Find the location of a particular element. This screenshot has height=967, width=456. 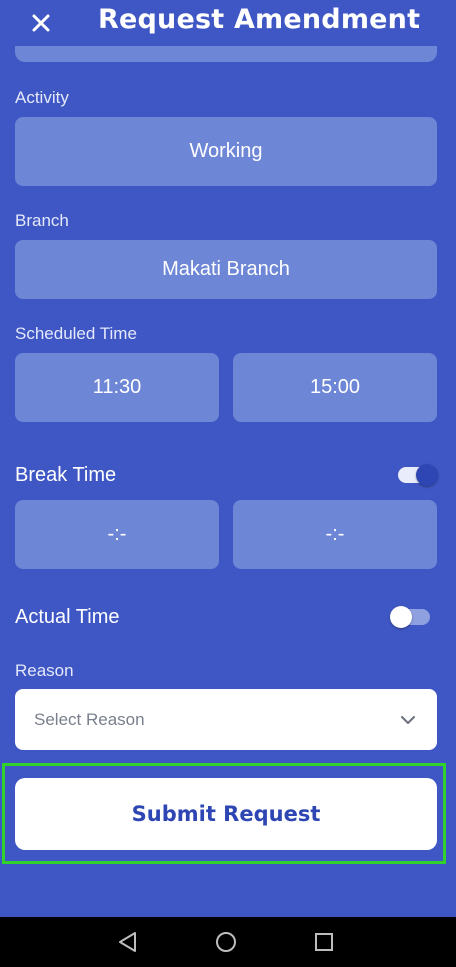

system-nav-bar is located at coordinates (228, 942).